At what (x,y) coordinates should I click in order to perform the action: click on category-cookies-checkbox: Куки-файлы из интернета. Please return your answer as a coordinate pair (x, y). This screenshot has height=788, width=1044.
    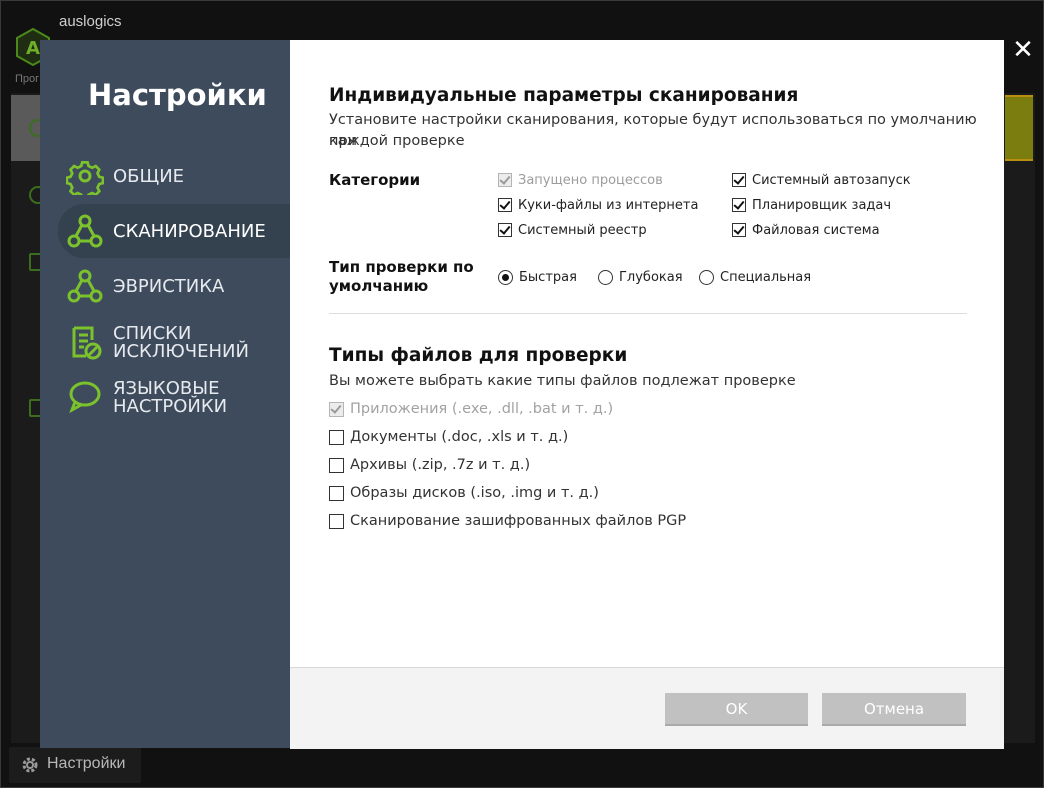
    Looking at the image, I should click on (598, 205).